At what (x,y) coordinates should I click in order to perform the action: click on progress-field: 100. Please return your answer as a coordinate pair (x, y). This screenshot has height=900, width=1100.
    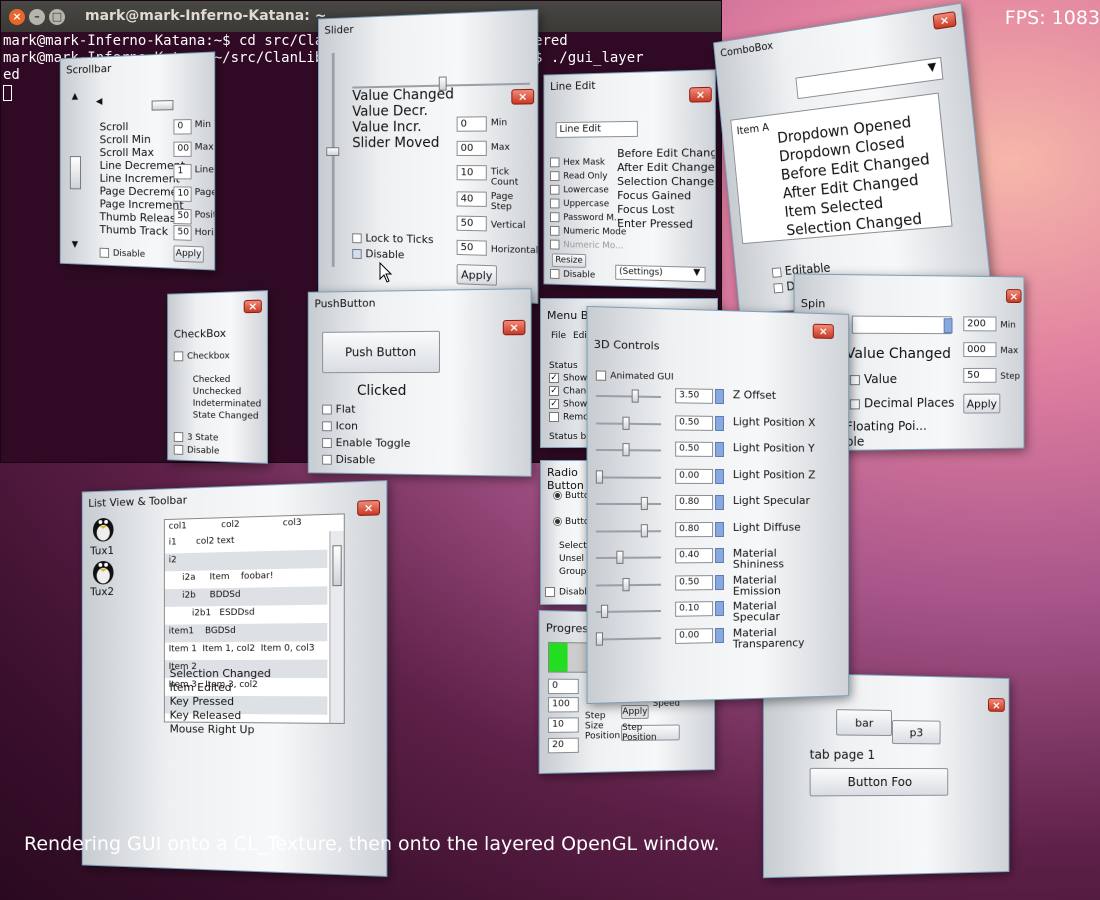
    Looking at the image, I should click on (563, 705).